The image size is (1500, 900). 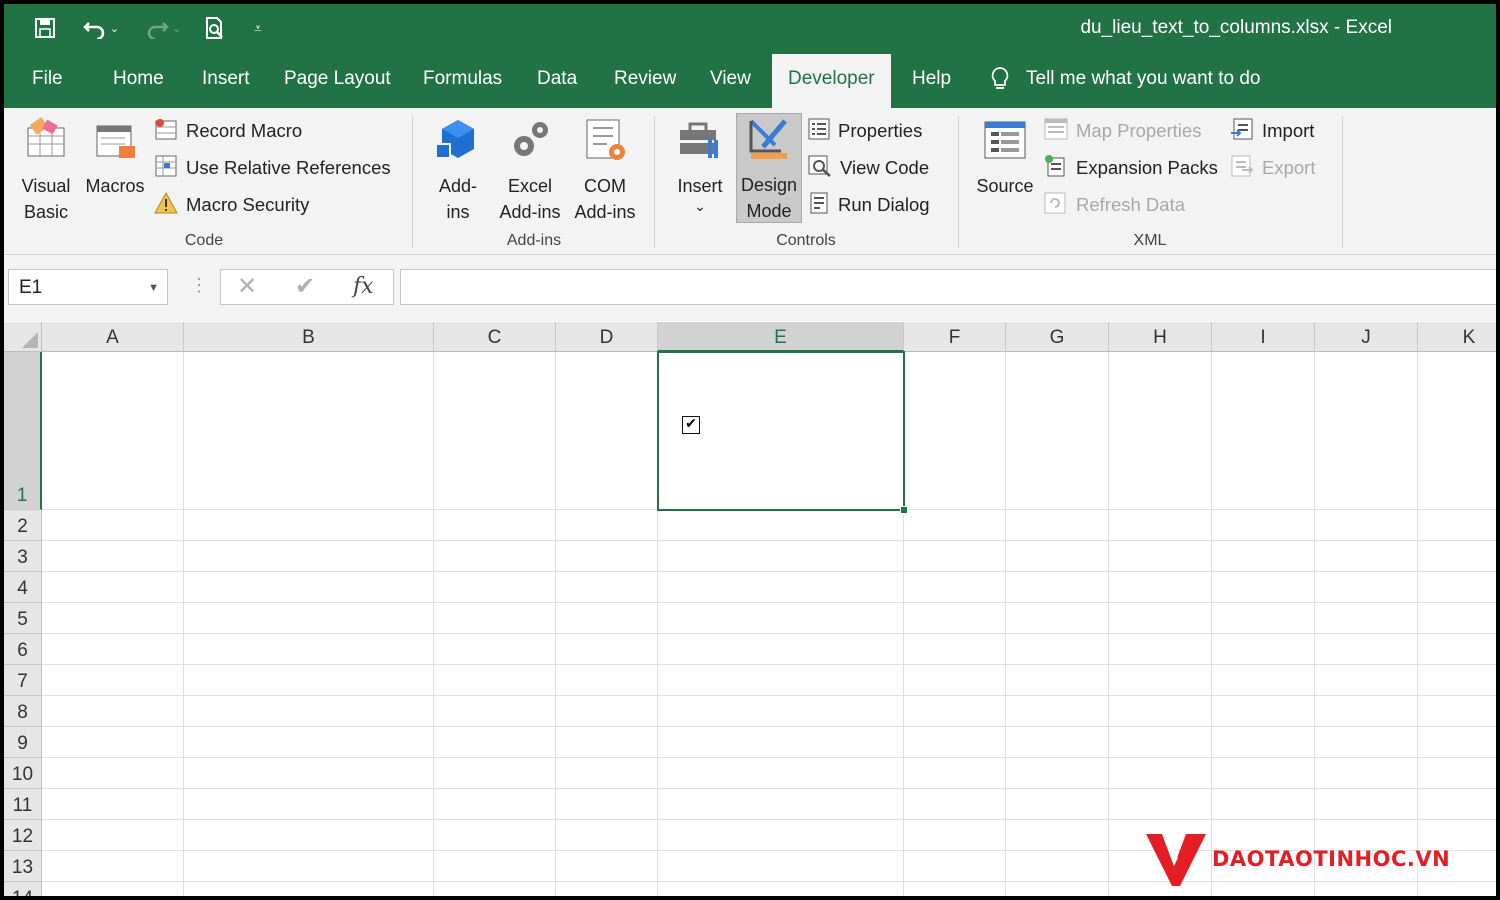 What do you see at coordinates (231, 205) in the screenshot?
I see `macro-security-button: Macro Security` at bounding box center [231, 205].